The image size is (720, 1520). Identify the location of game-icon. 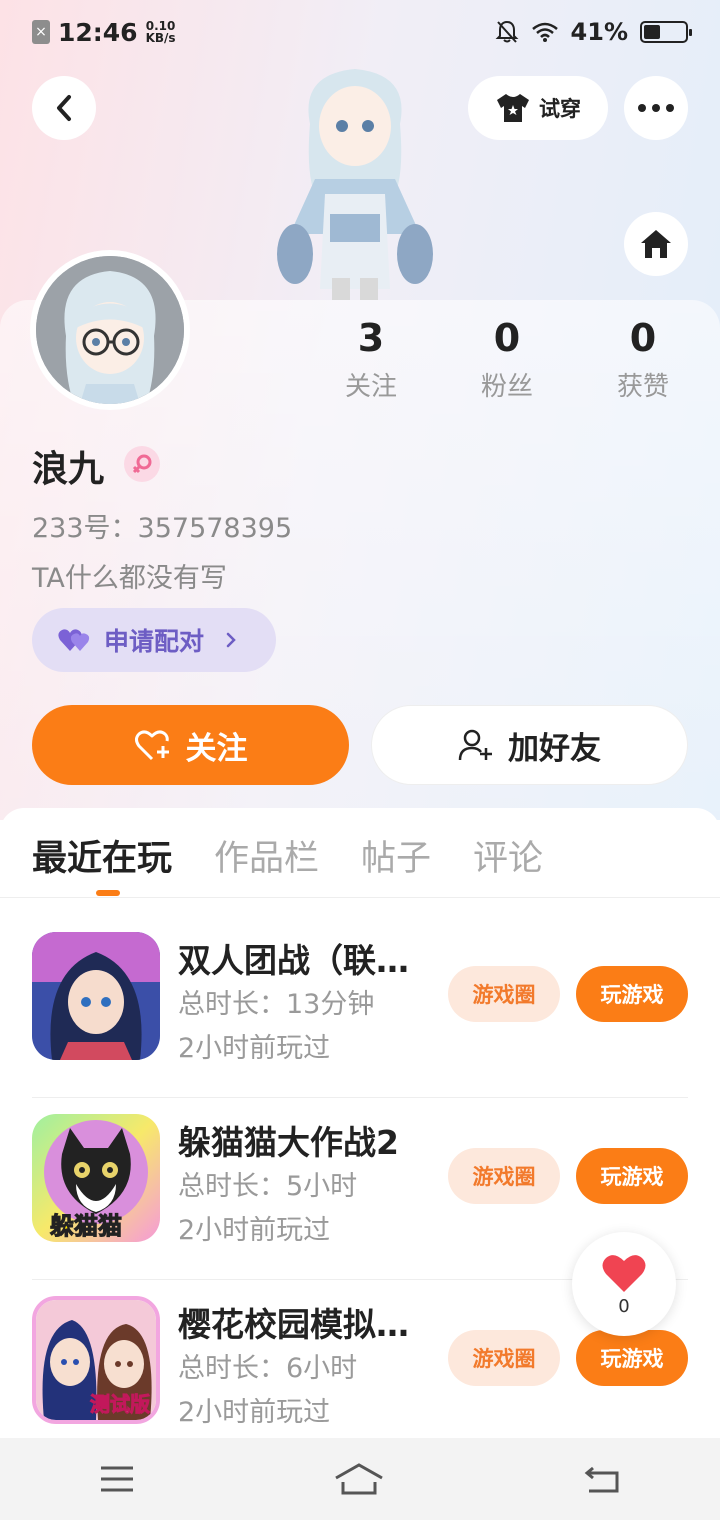
(96, 996).